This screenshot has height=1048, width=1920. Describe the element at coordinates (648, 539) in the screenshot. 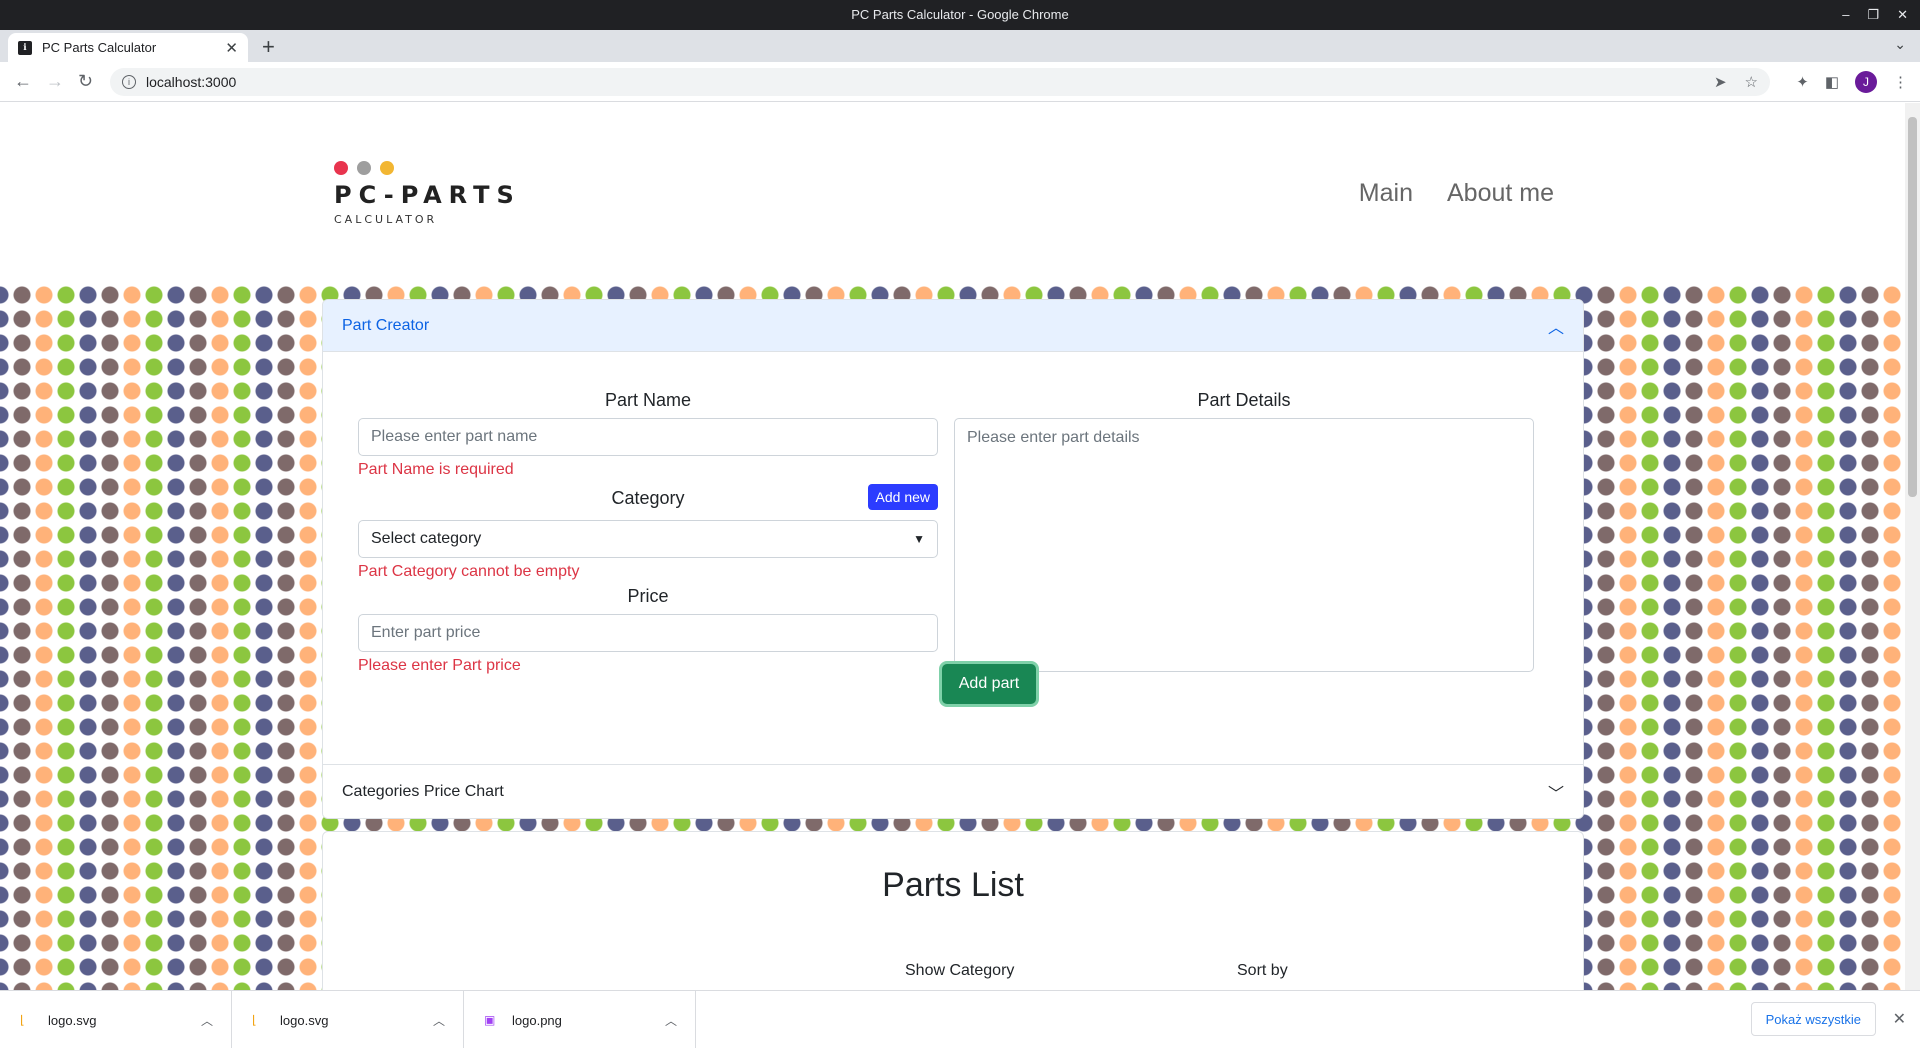

I see `category-select: Select category ▼` at that location.